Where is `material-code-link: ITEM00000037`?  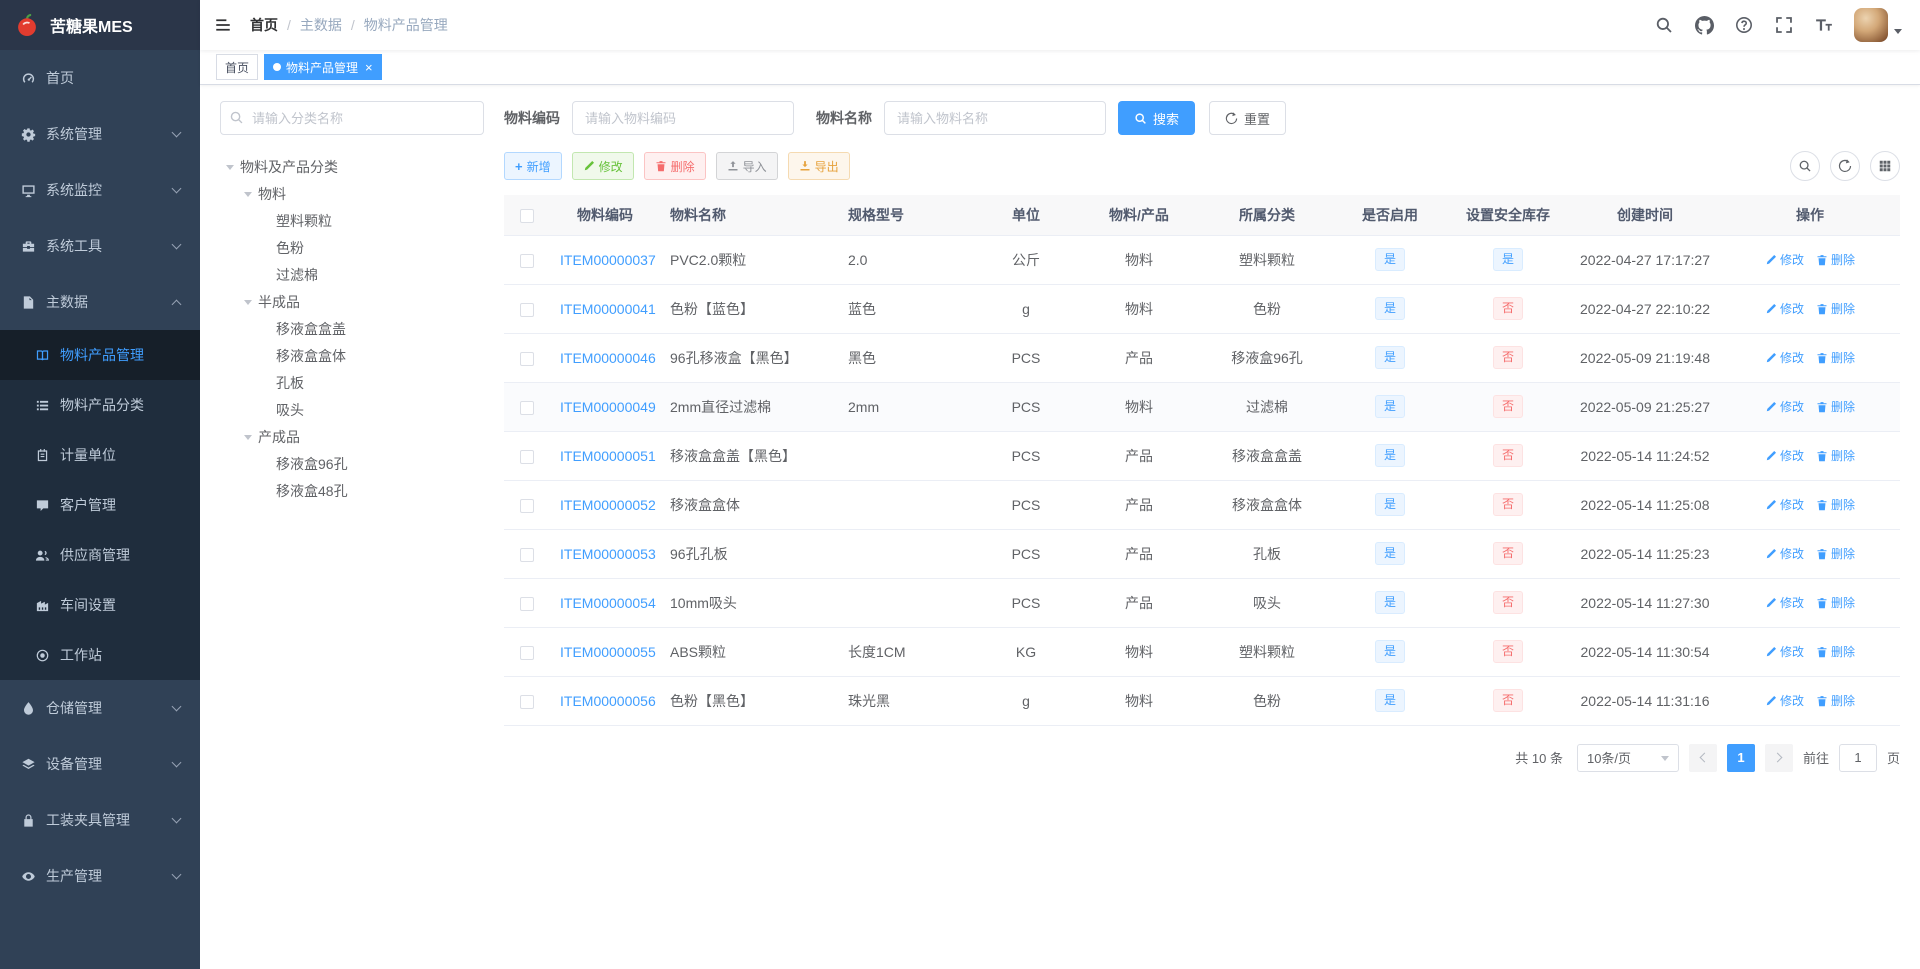
material-code-link: ITEM00000037 is located at coordinates (608, 260).